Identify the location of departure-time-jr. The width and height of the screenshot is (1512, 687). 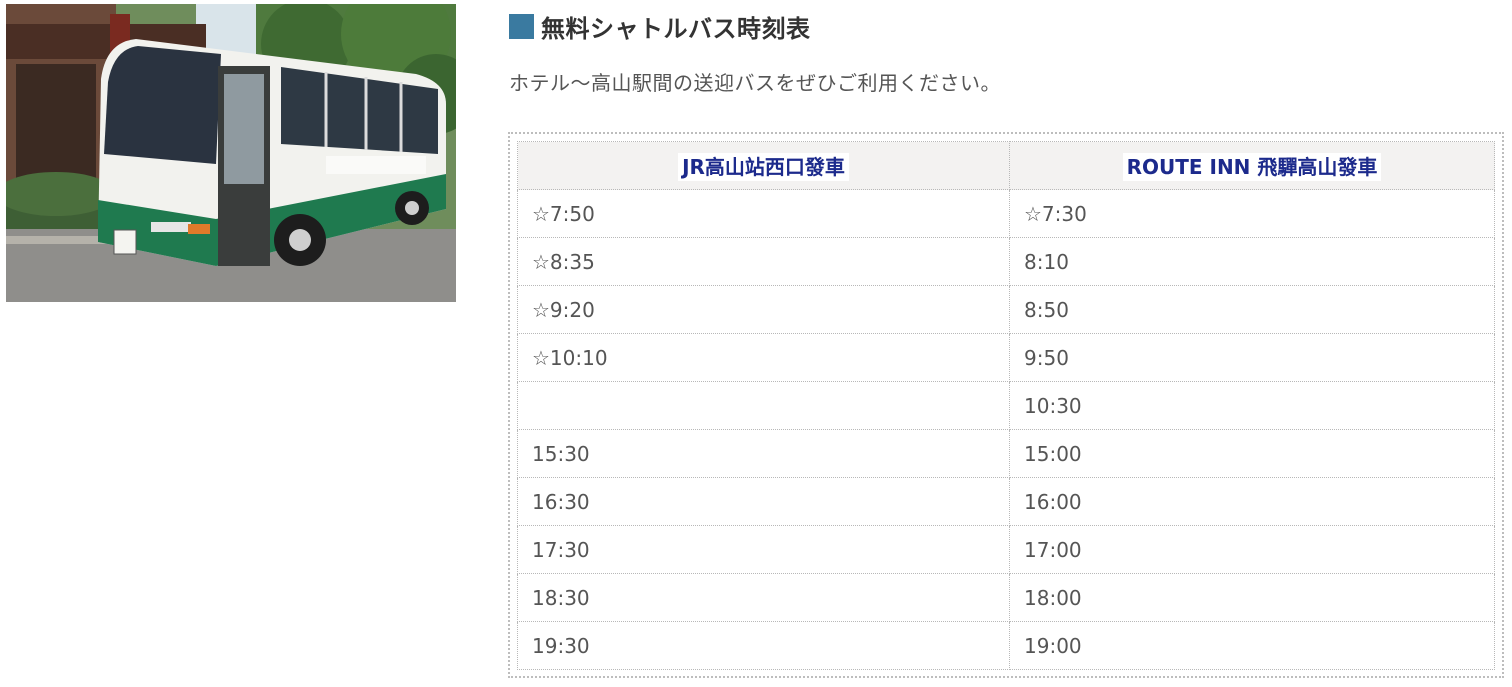
(763, 405).